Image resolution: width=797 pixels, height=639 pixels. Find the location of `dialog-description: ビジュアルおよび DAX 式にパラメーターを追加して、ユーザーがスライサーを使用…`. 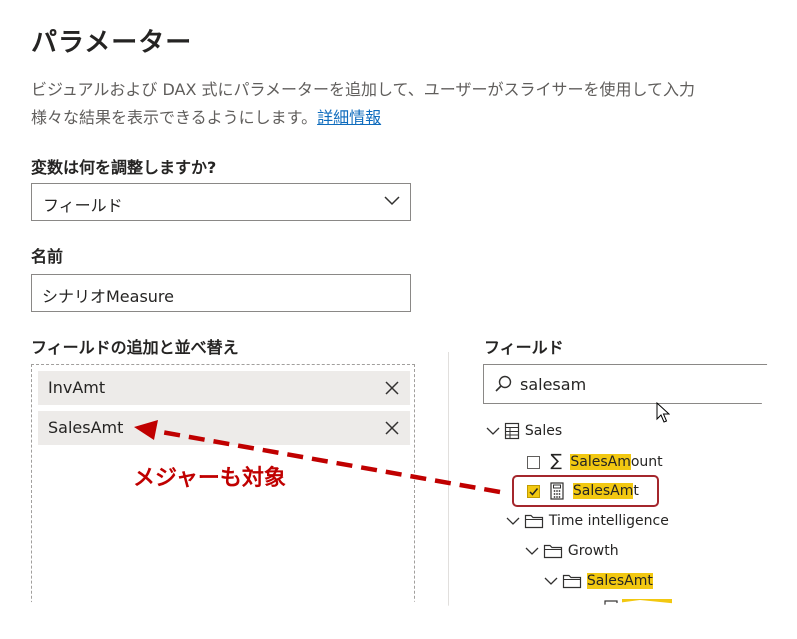

dialog-description: ビジュアルおよび DAX 式にパラメーターを追加して、ユーザーがスライサーを使用… is located at coordinates (400, 104).